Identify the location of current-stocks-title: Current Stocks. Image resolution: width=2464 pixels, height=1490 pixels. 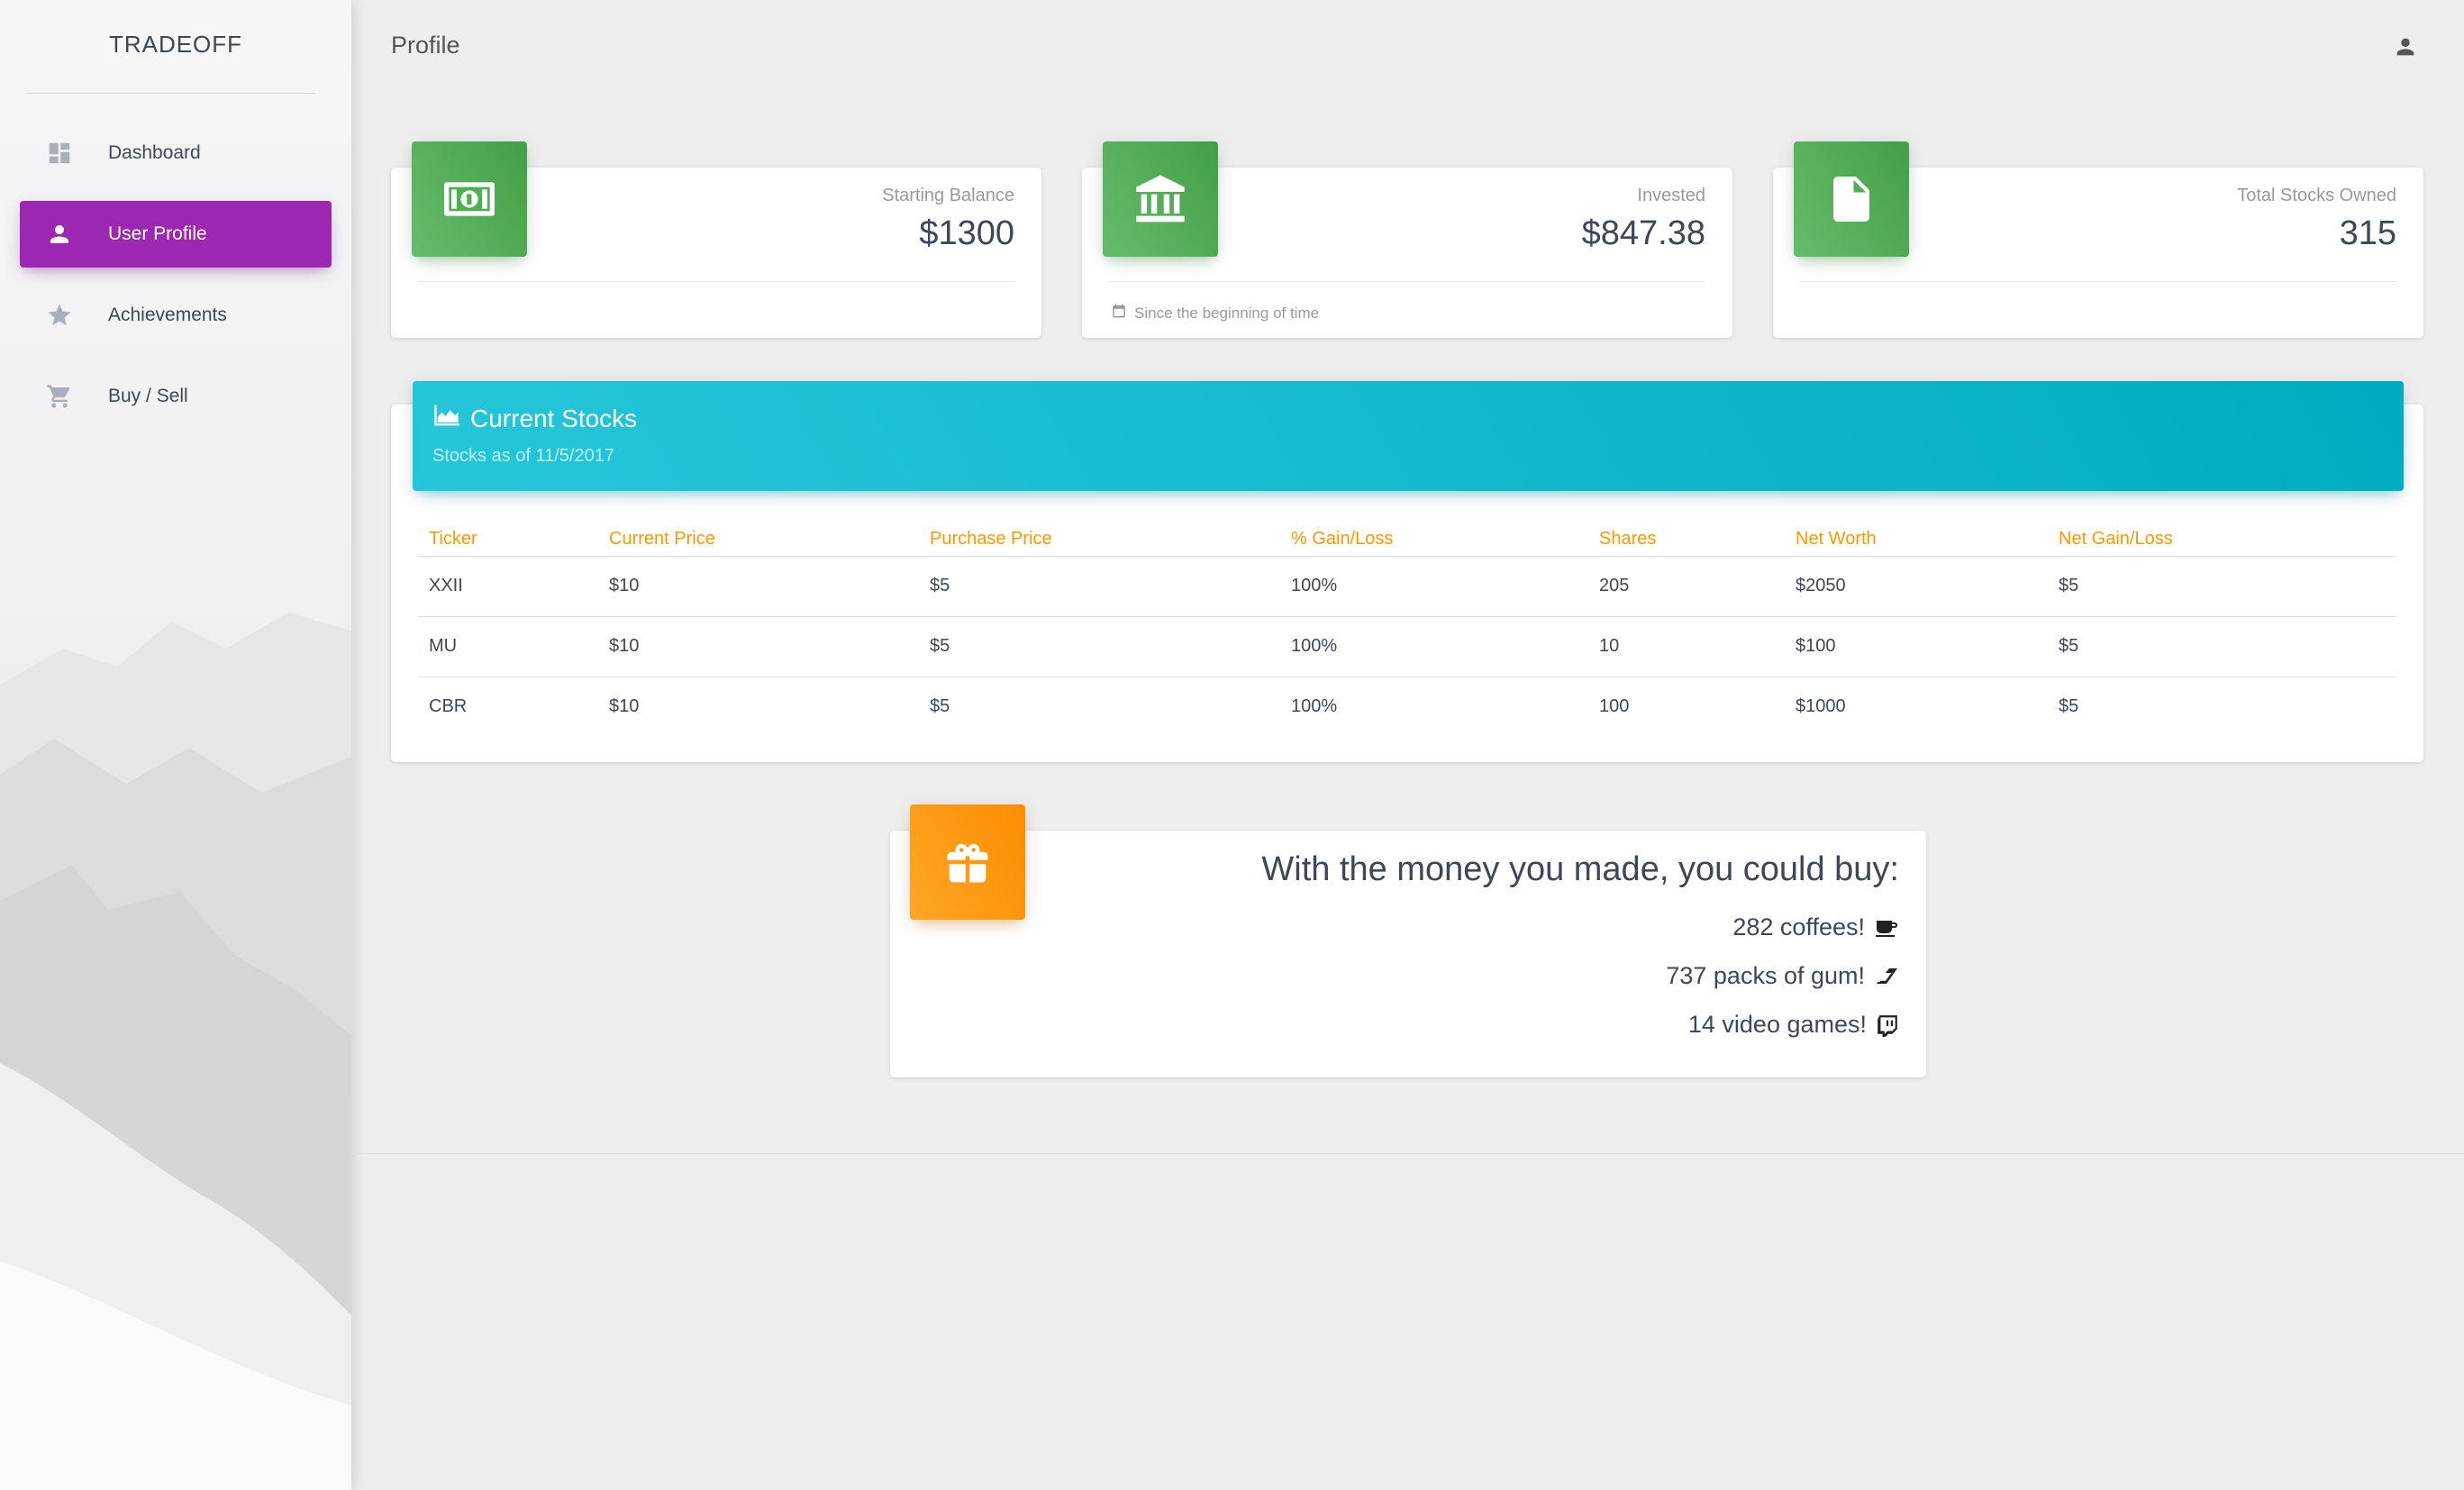
(534, 418).